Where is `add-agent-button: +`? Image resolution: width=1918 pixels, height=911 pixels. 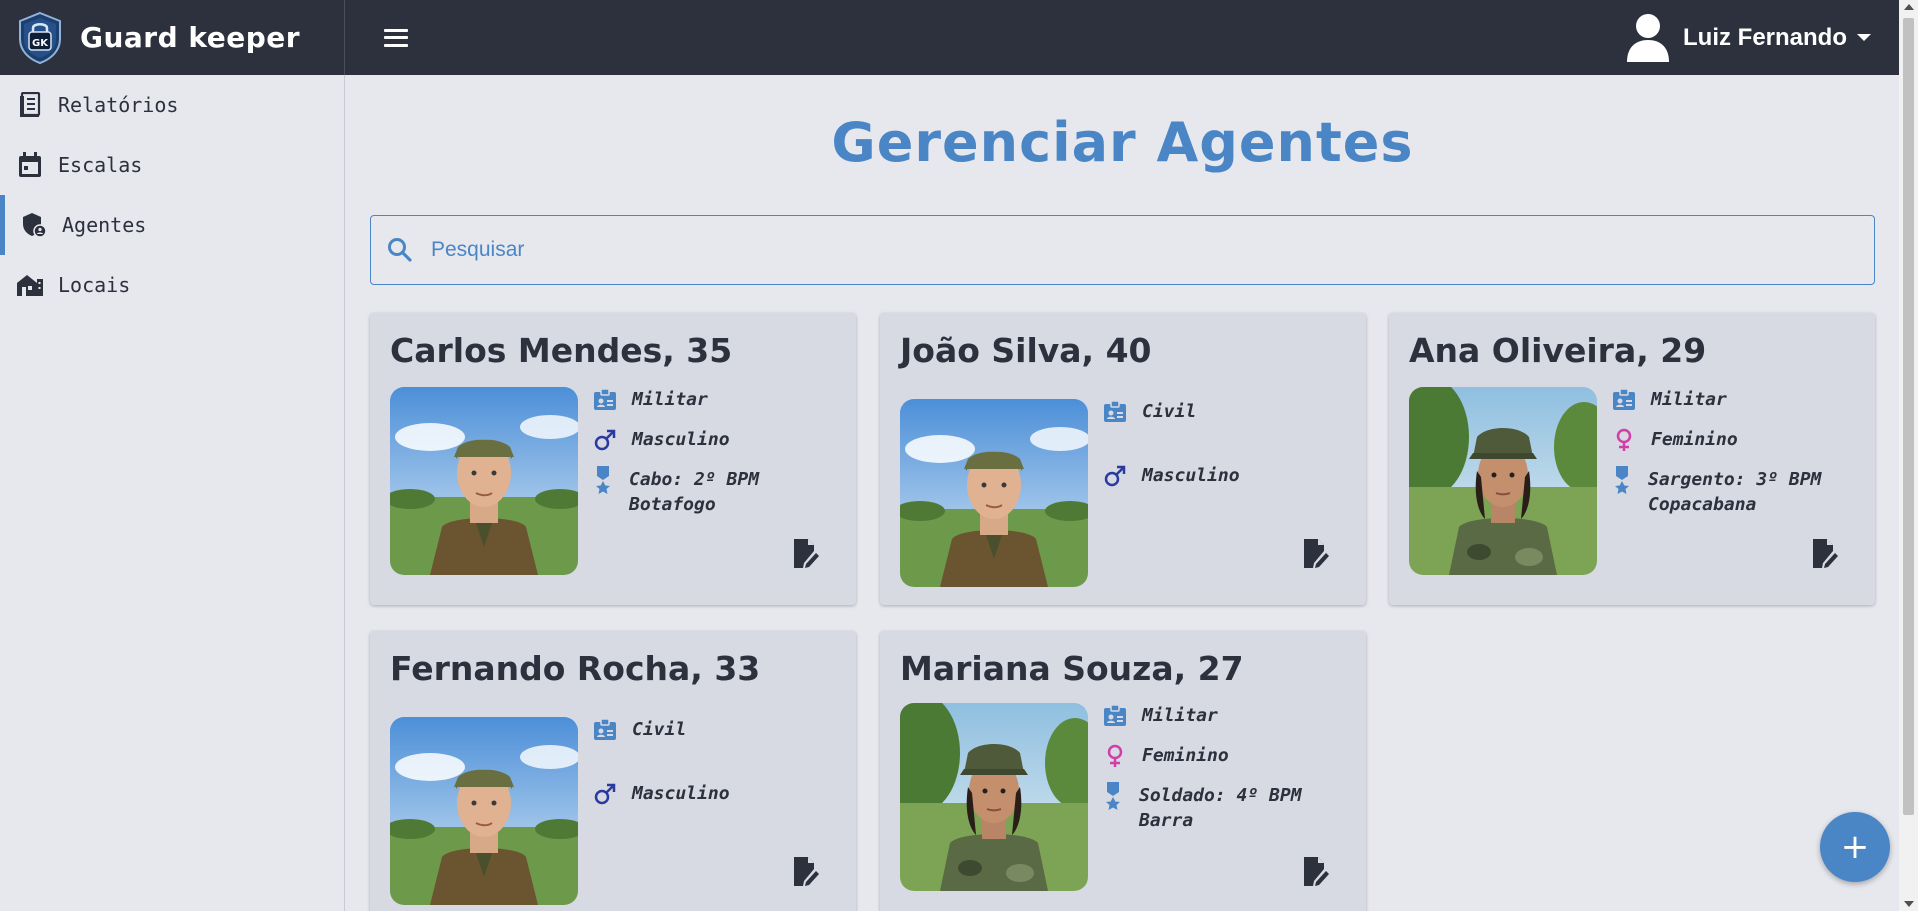
add-agent-button: + is located at coordinates (1855, 847).